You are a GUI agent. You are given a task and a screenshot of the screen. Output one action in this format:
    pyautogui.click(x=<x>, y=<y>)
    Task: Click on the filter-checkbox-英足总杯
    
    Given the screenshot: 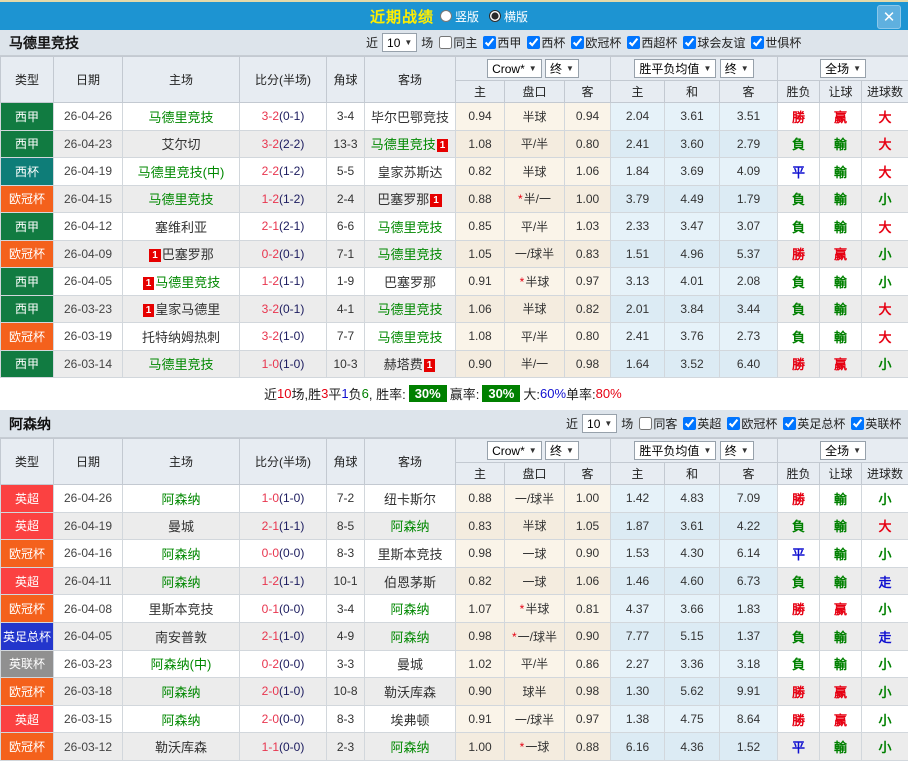 What is the action you would take?
    pyautogui.click(x=789, y=423)
    